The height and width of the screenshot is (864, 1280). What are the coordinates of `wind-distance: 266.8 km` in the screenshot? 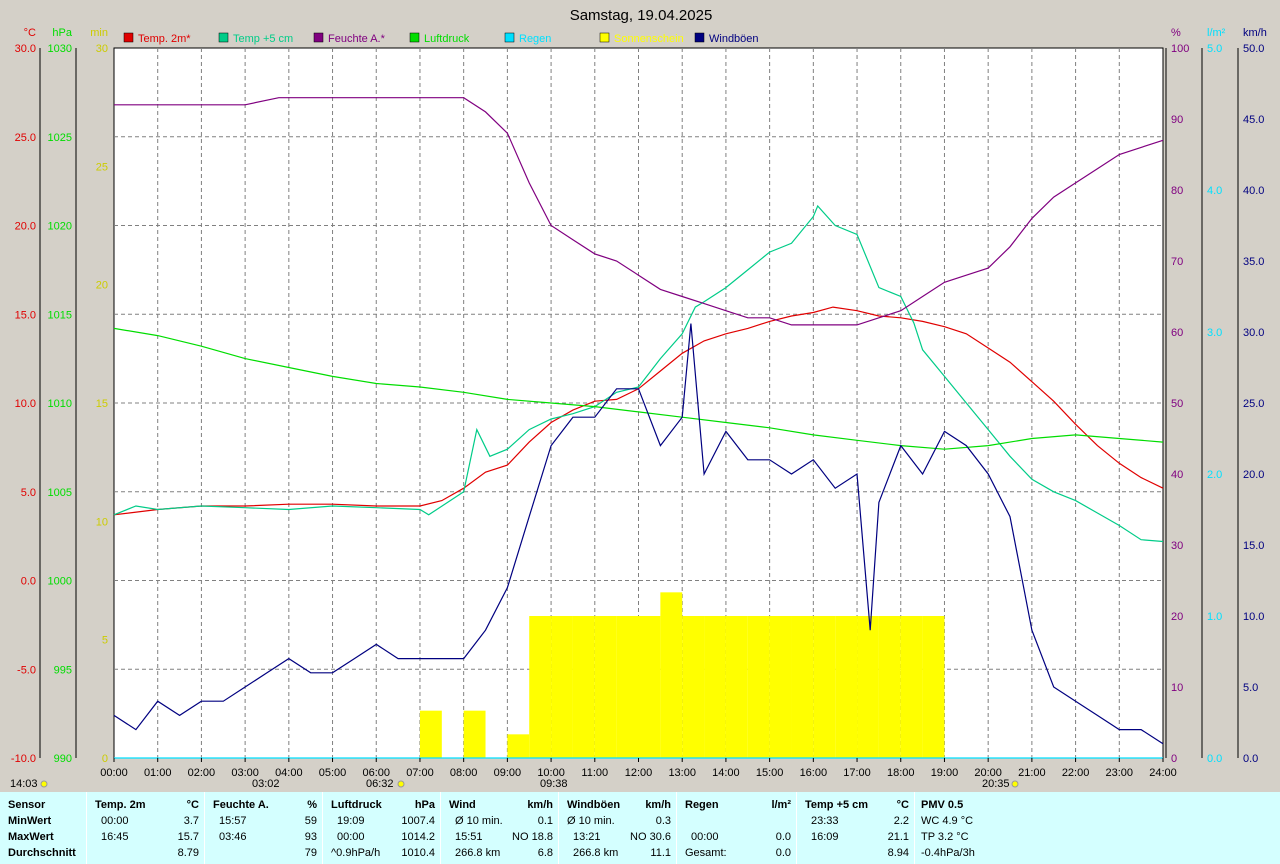 It's located at (478, 853).